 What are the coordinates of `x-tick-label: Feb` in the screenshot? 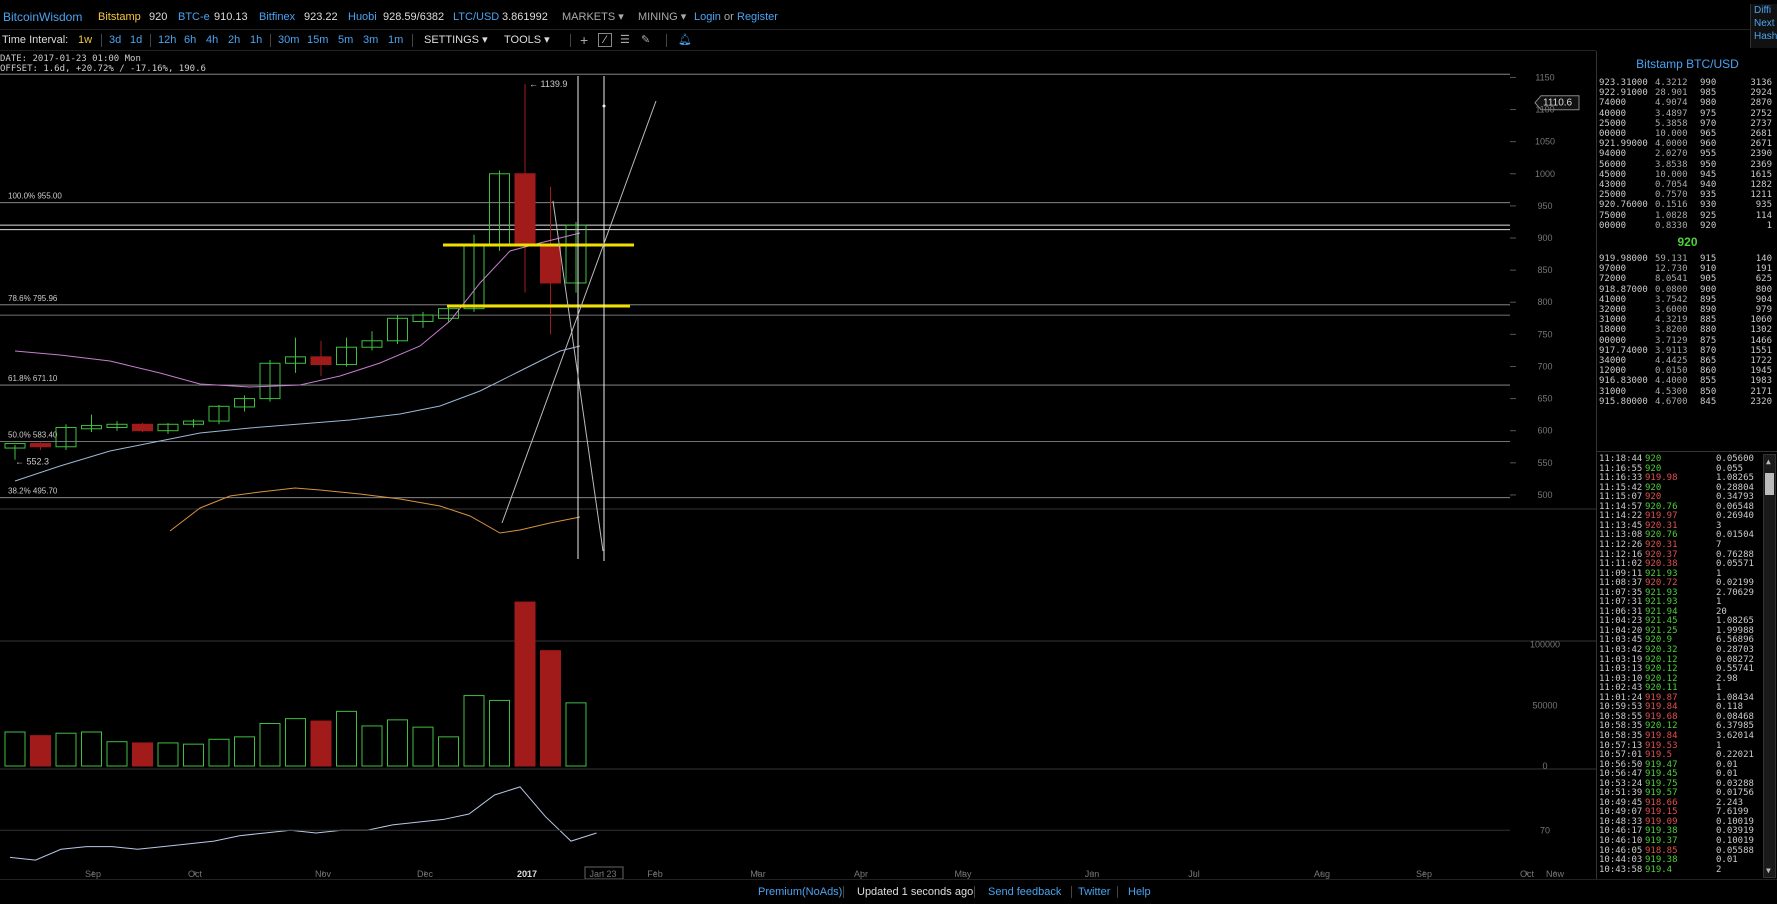 It's located at (655, 874).